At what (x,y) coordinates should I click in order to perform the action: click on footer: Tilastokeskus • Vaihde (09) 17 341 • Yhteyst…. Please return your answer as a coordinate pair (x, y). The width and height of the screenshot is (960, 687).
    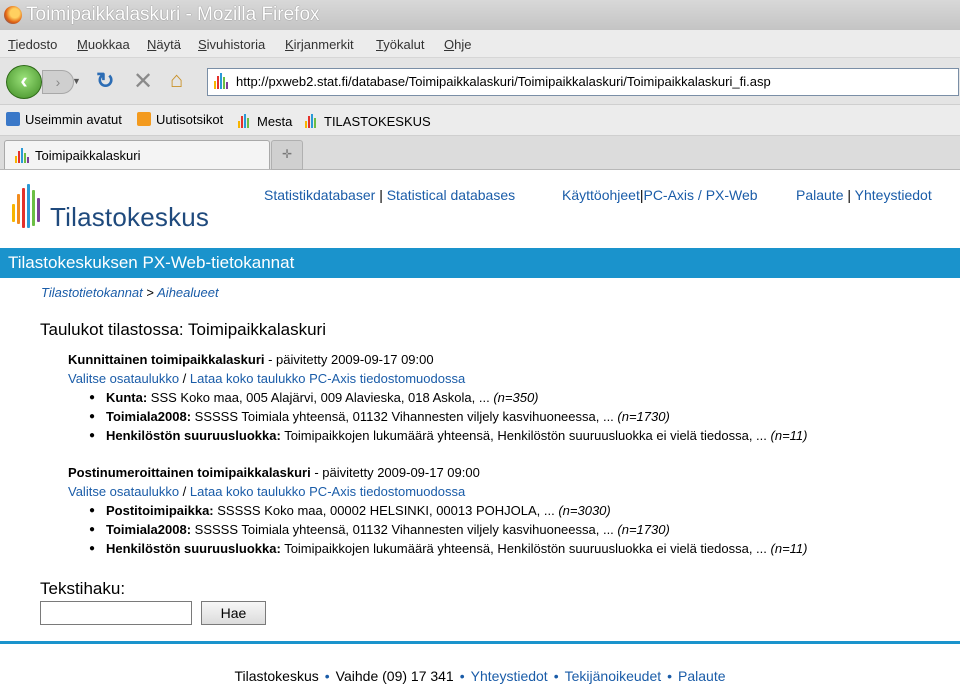
    Looking at the image, I should click on (480, 676).